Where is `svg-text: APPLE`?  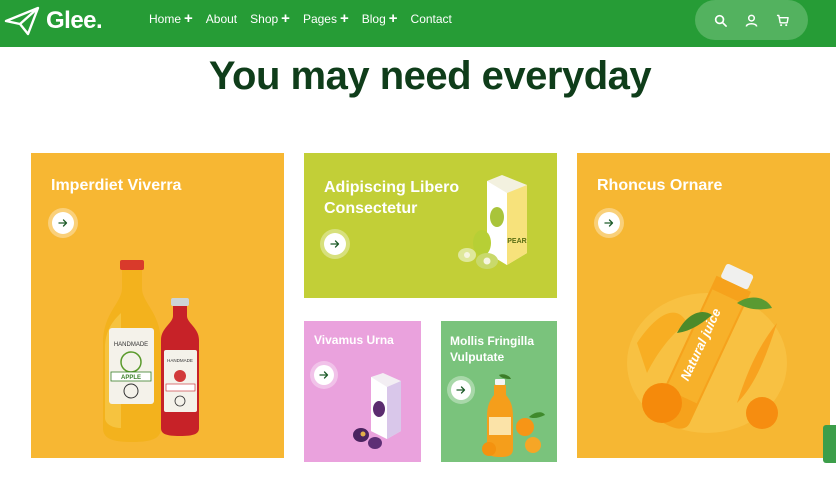 svg-text: APPLE is located at coordinates (131, 378).